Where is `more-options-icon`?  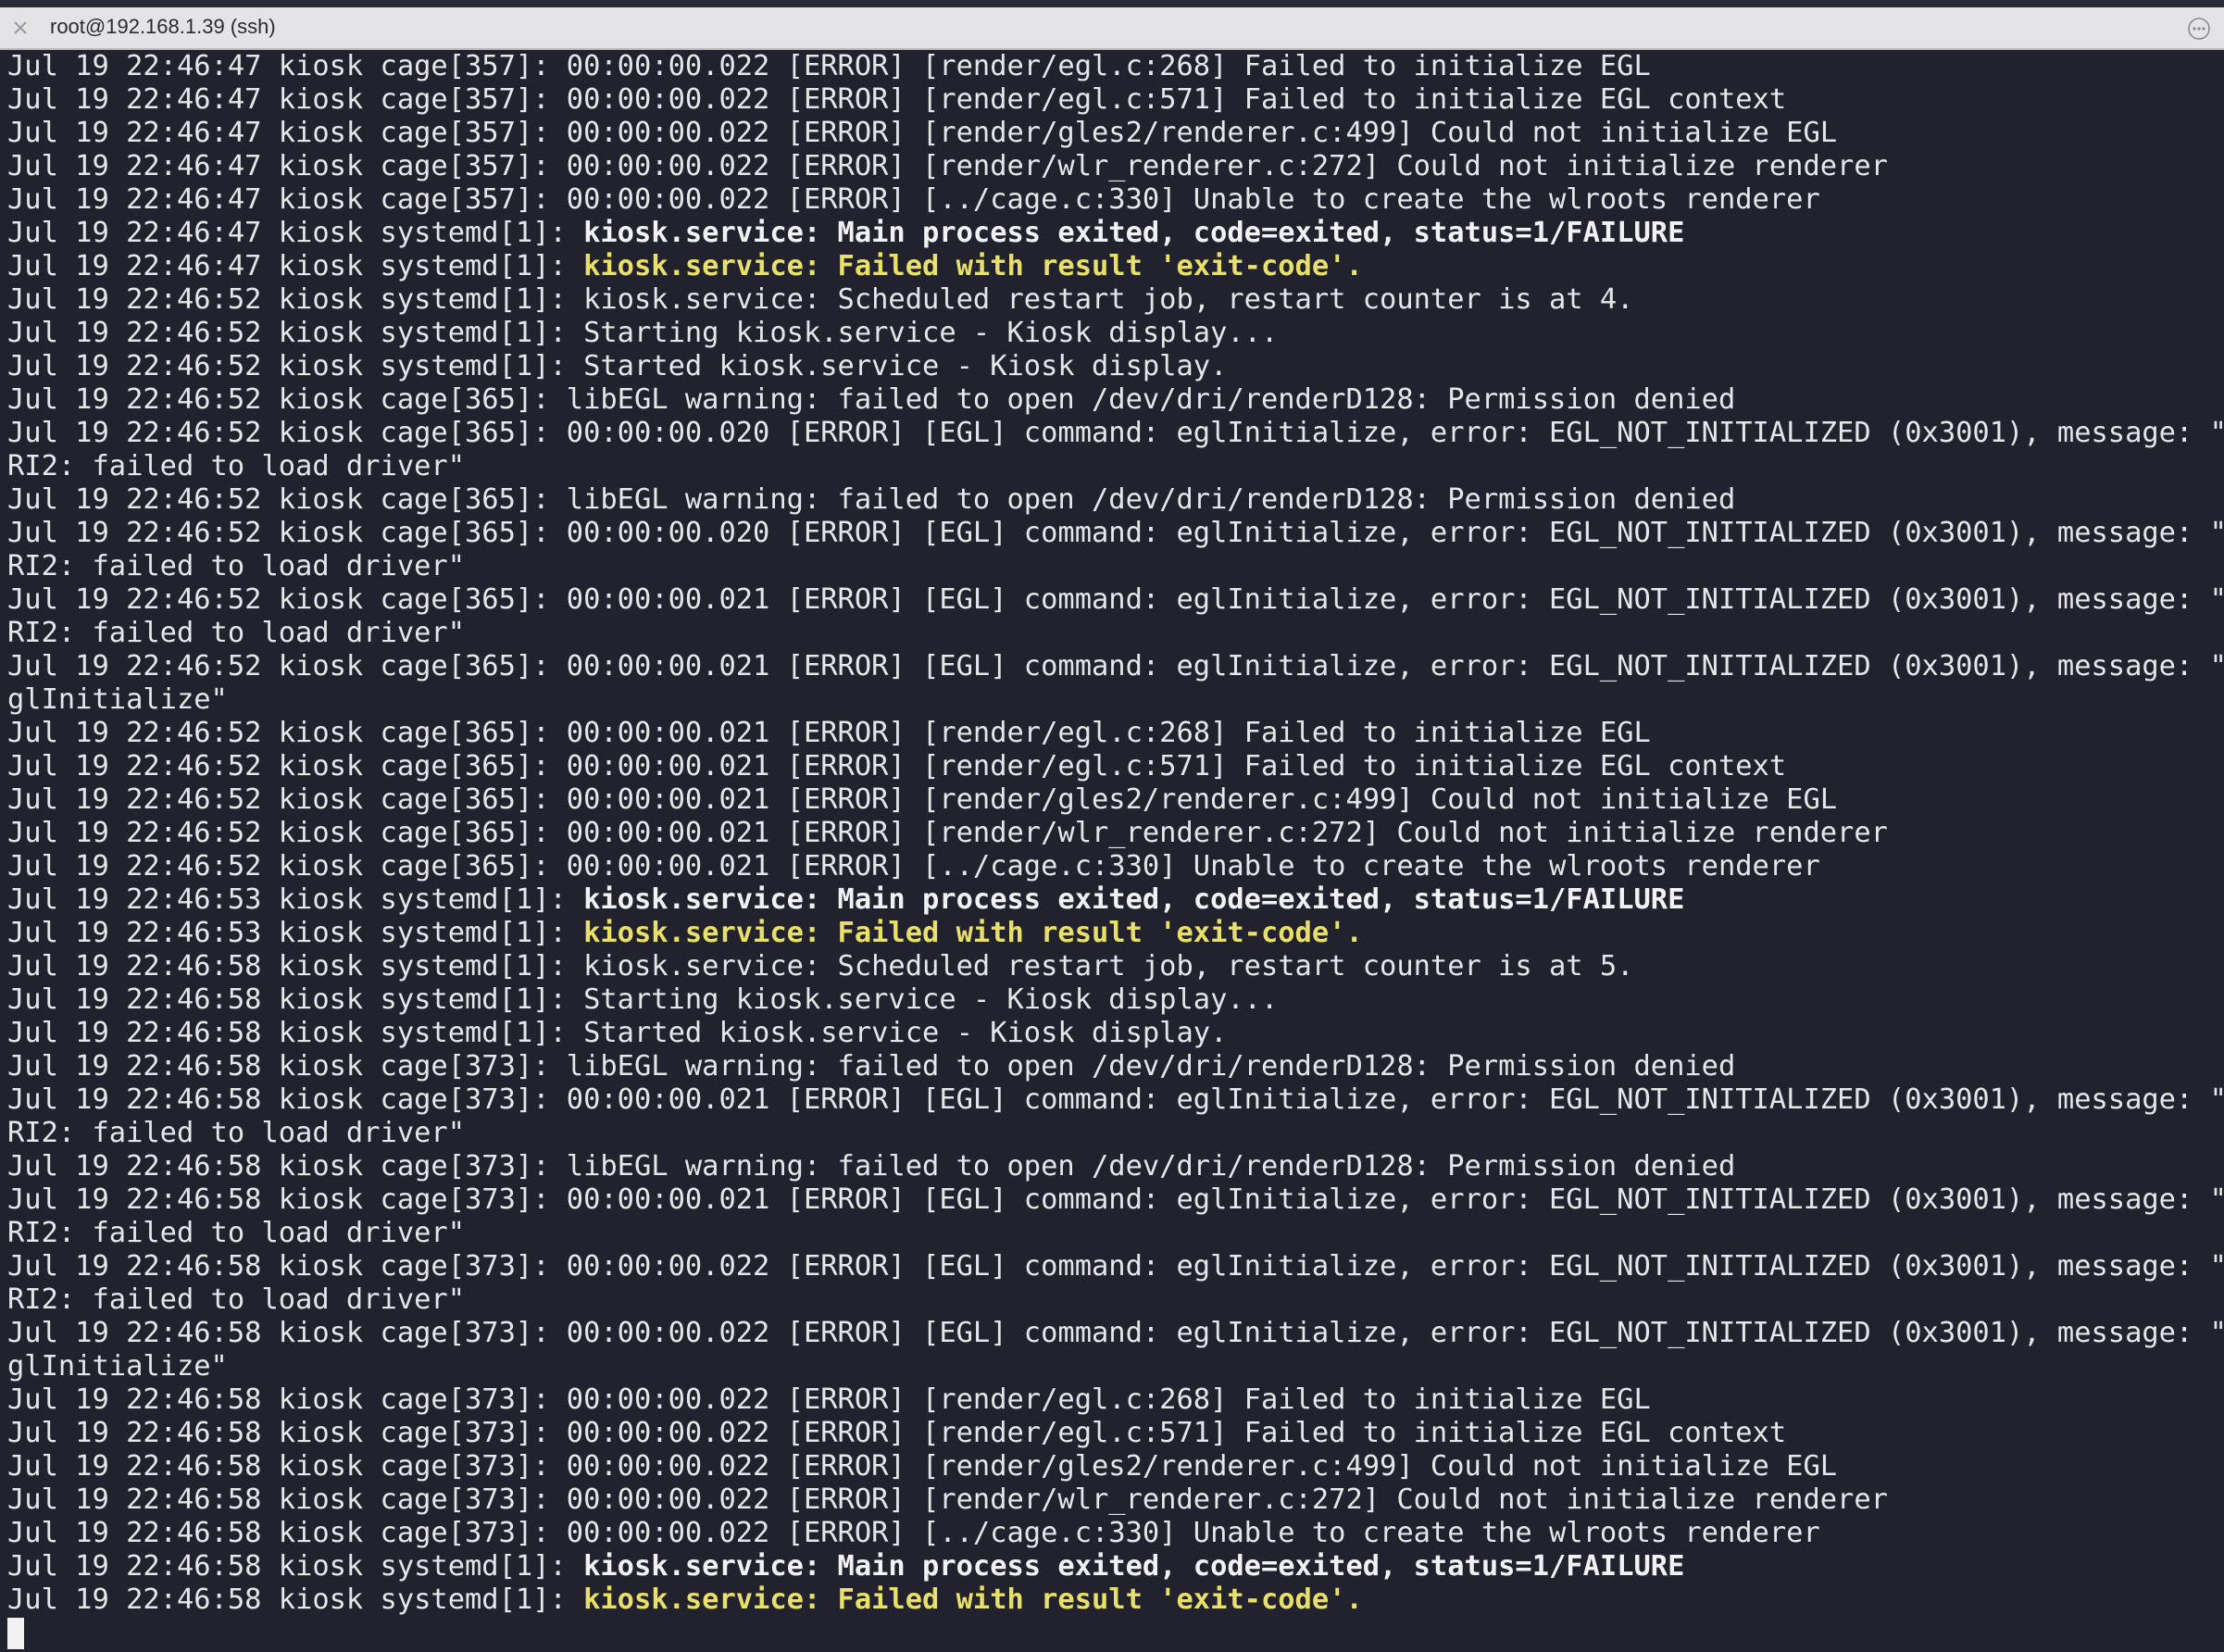
more-options-icon is located at coordinates (2199, 29).